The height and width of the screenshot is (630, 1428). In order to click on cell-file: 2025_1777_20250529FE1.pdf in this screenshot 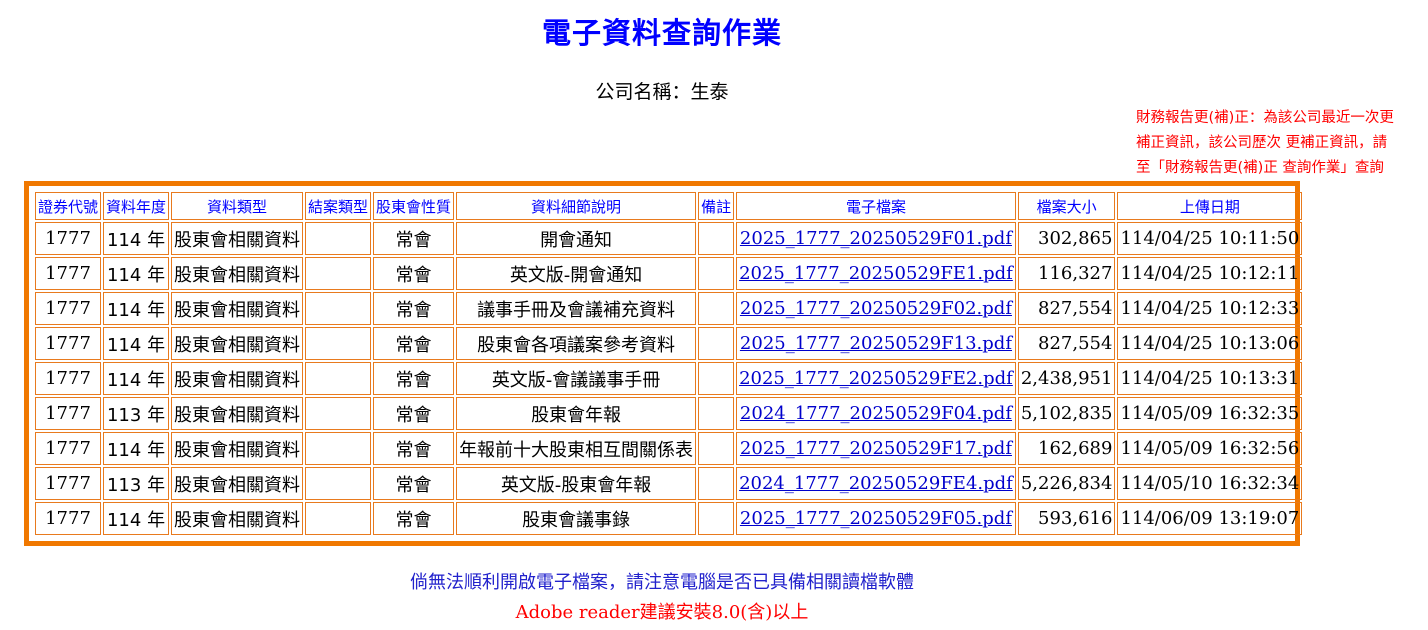, I will do `click(876, 273)`.